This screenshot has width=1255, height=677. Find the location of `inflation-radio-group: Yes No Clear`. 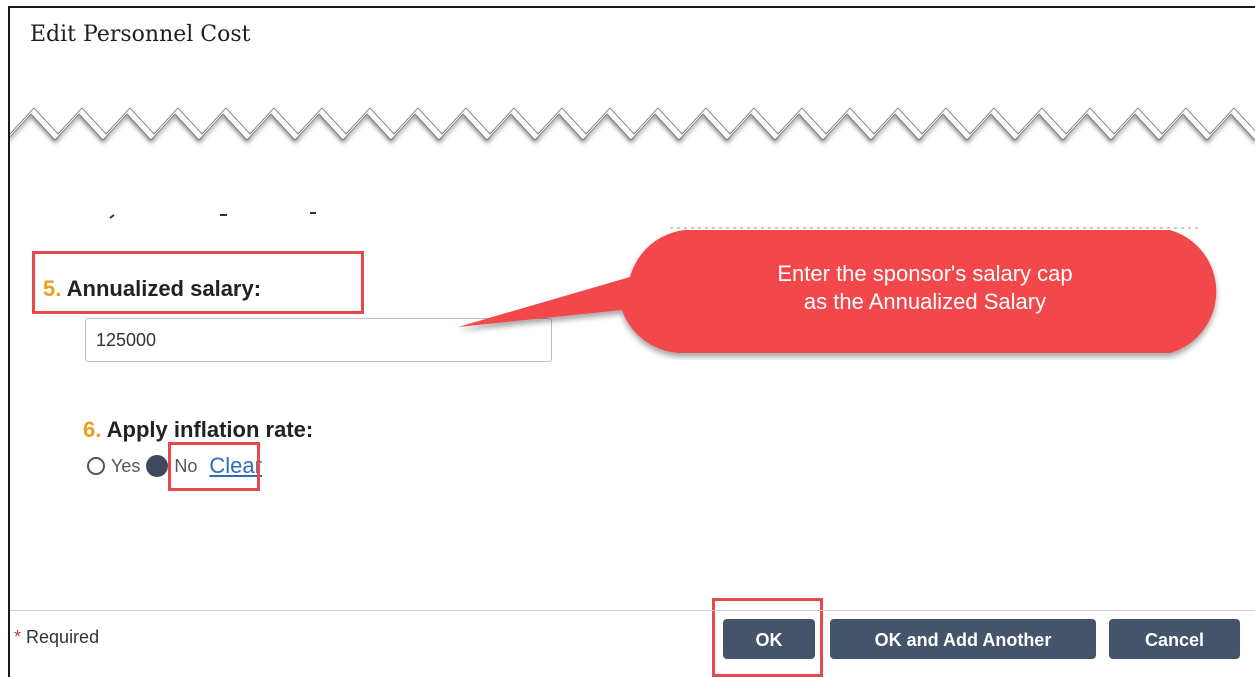

inflation-radio-group: Yes No Clear is located at coordinates (174, 466).